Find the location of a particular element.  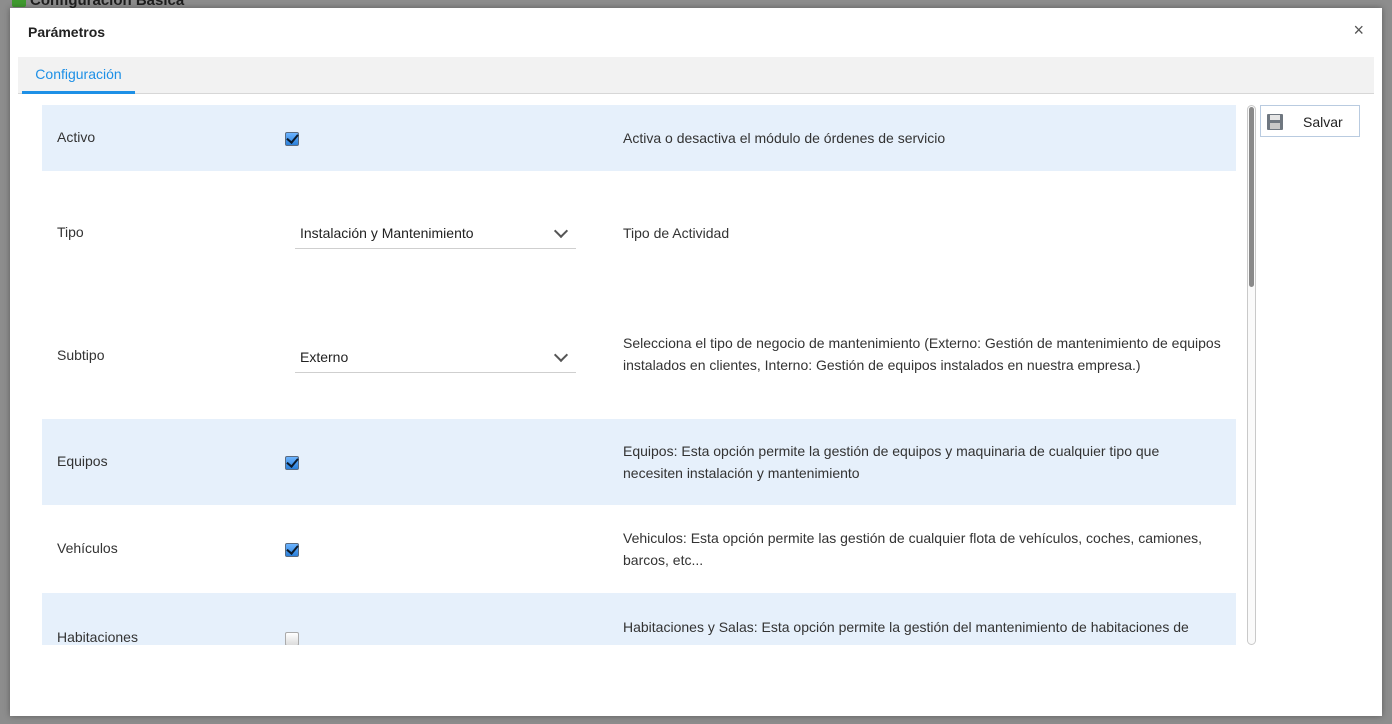

activo-checkbox is located at coordinates (292, 139).